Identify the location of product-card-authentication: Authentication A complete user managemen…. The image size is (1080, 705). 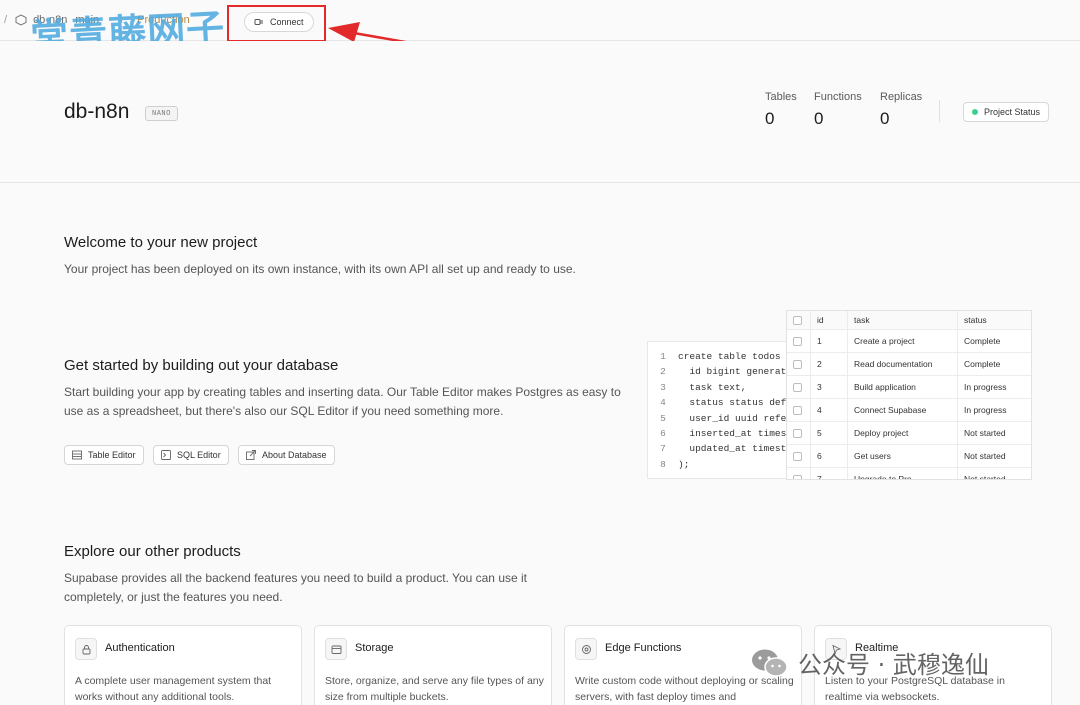
(183, 665).